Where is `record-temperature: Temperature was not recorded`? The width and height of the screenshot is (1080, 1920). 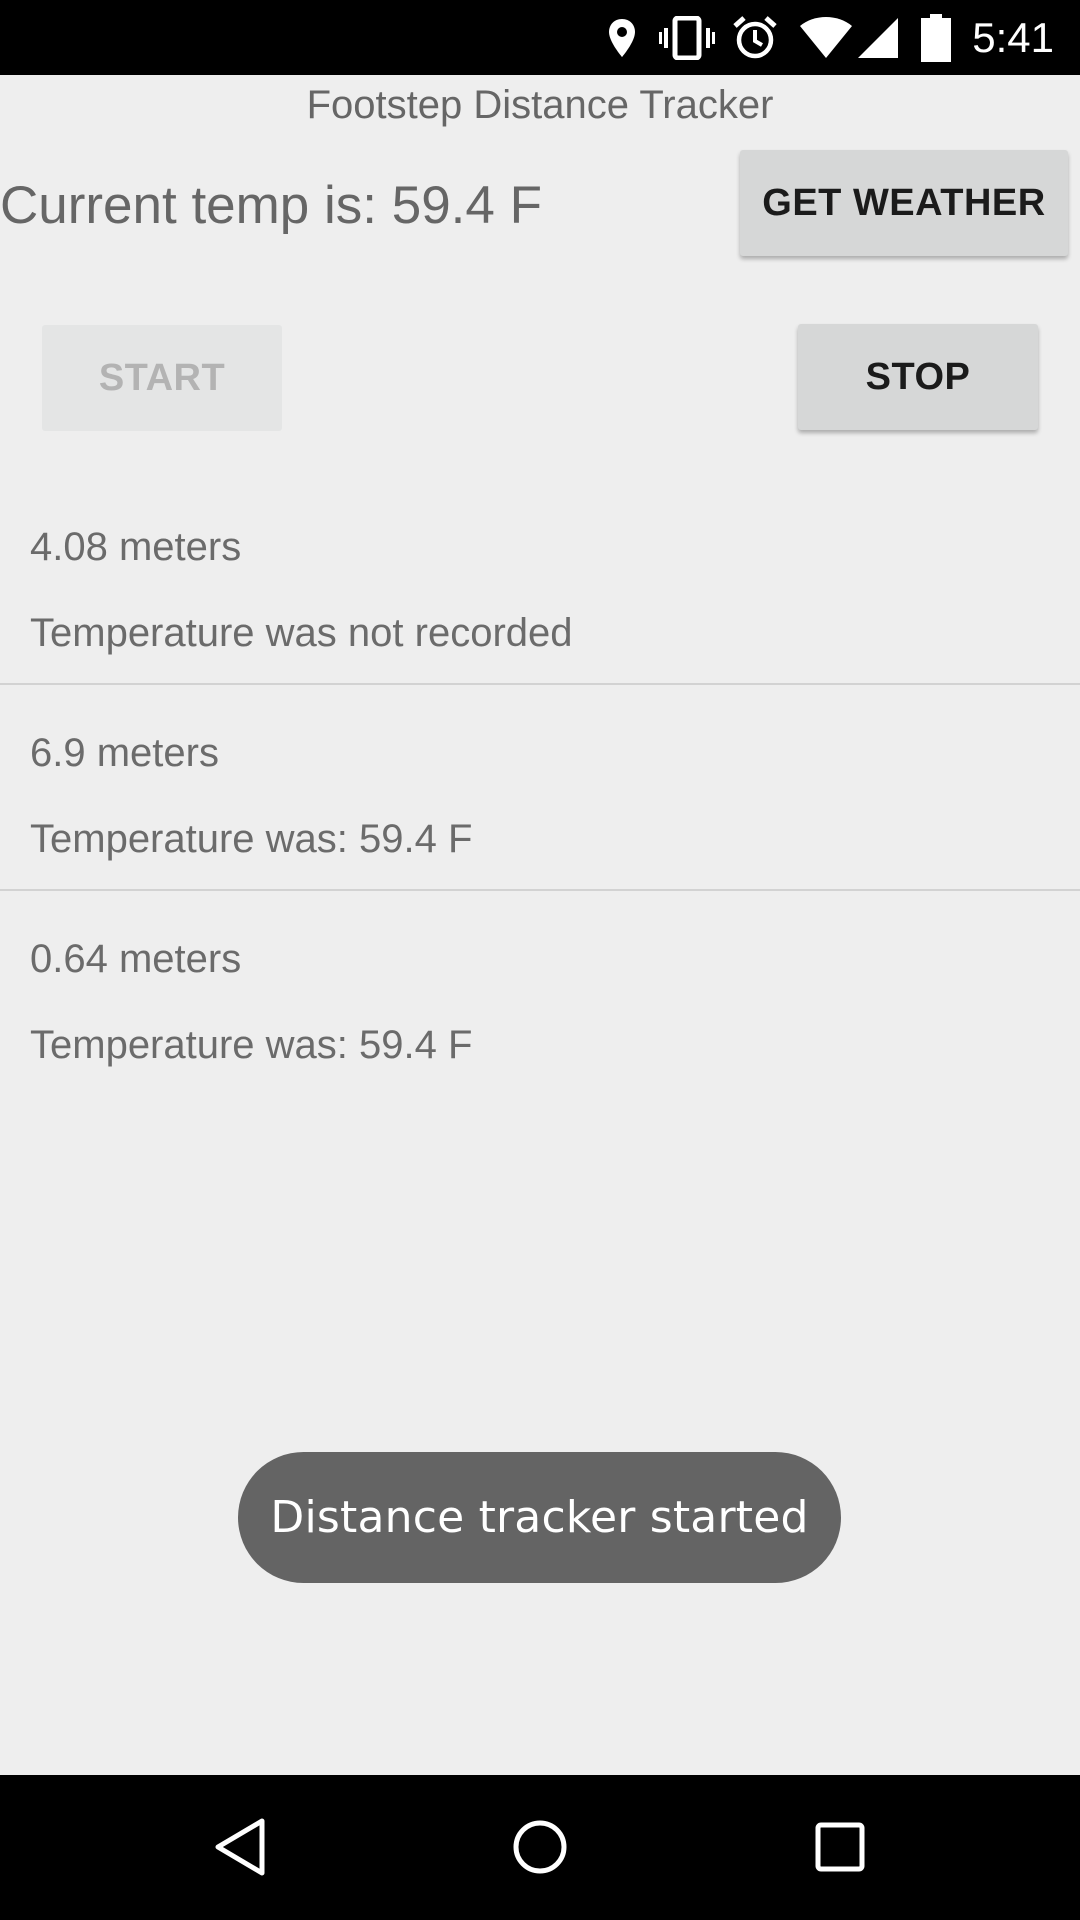
record-temperature: Temperature was not recorded is located at coordinates (301, 633).